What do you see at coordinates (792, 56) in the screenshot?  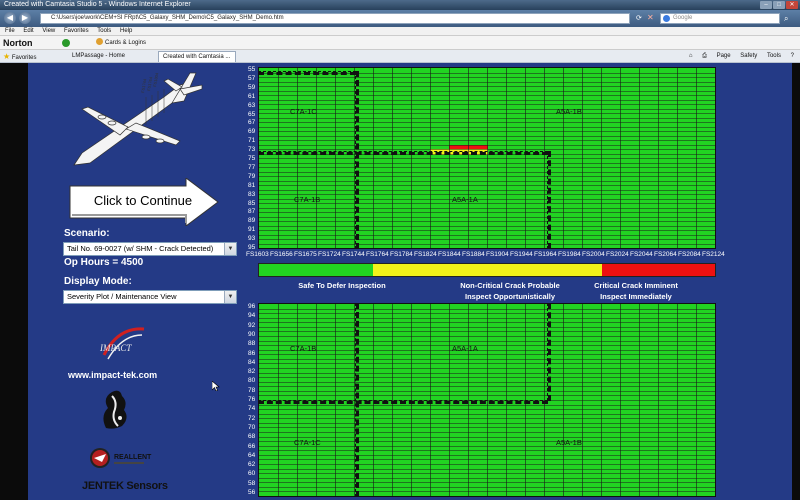 I see `help-icon: ?` at bounding box center [792, 56].